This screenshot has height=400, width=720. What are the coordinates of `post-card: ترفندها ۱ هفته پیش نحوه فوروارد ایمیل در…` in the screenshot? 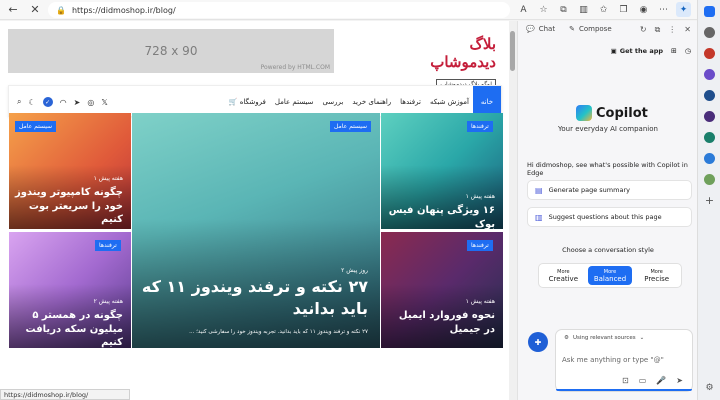 It's located at (442, 290).